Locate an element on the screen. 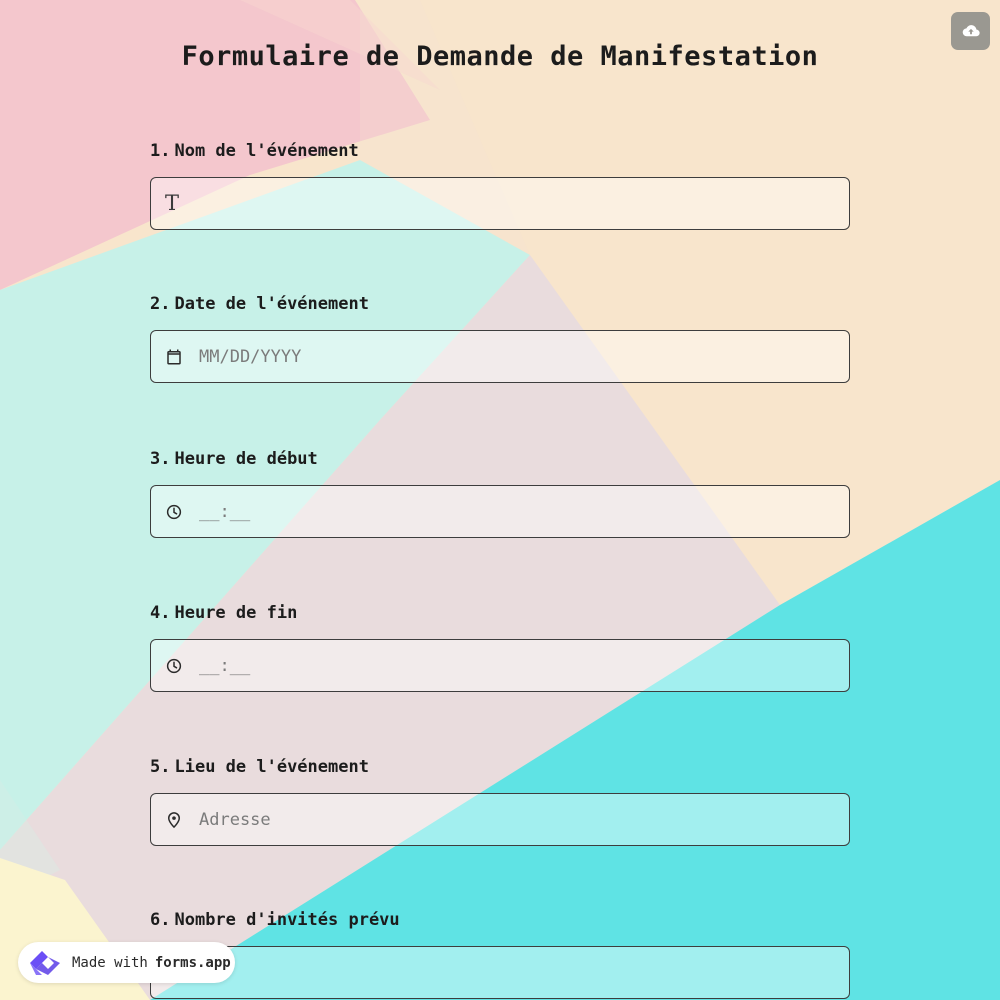  question-label: 3. Heure de début is located at coordinates (500, 459).